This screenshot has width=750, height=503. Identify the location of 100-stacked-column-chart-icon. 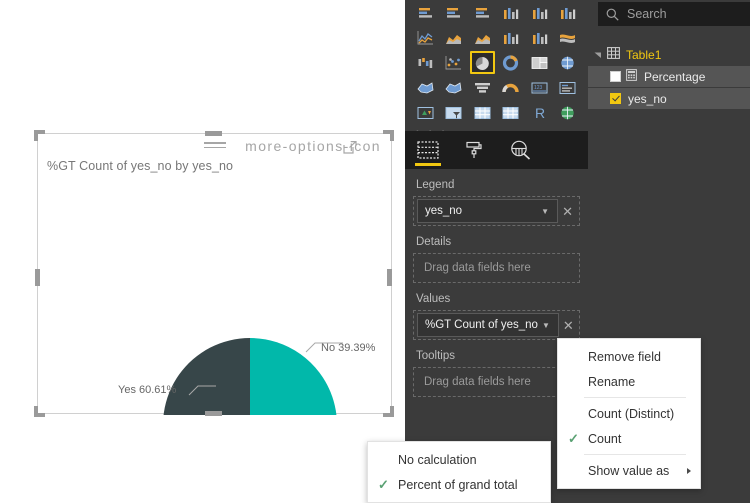
(568, 12).